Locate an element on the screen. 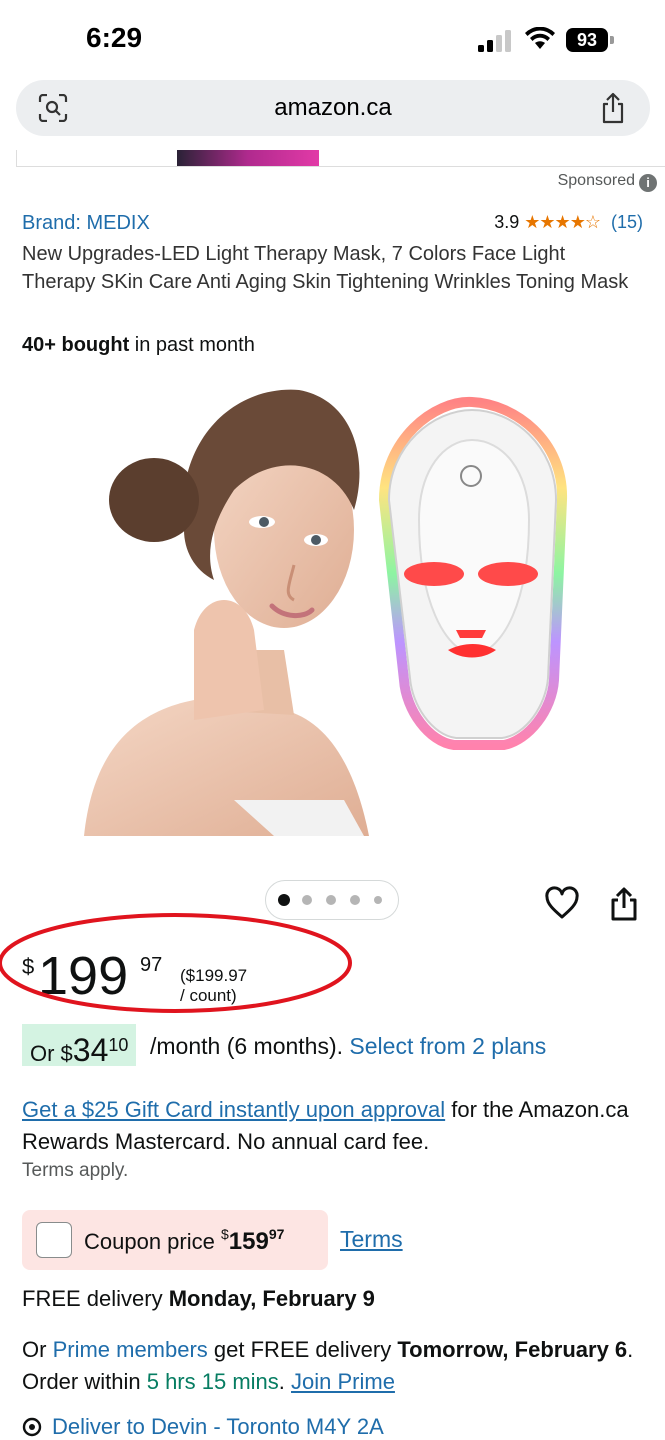 The height and width of the screenshot is (1440, 665). battery-indicator: 93 is located at coordinates (591, 40).